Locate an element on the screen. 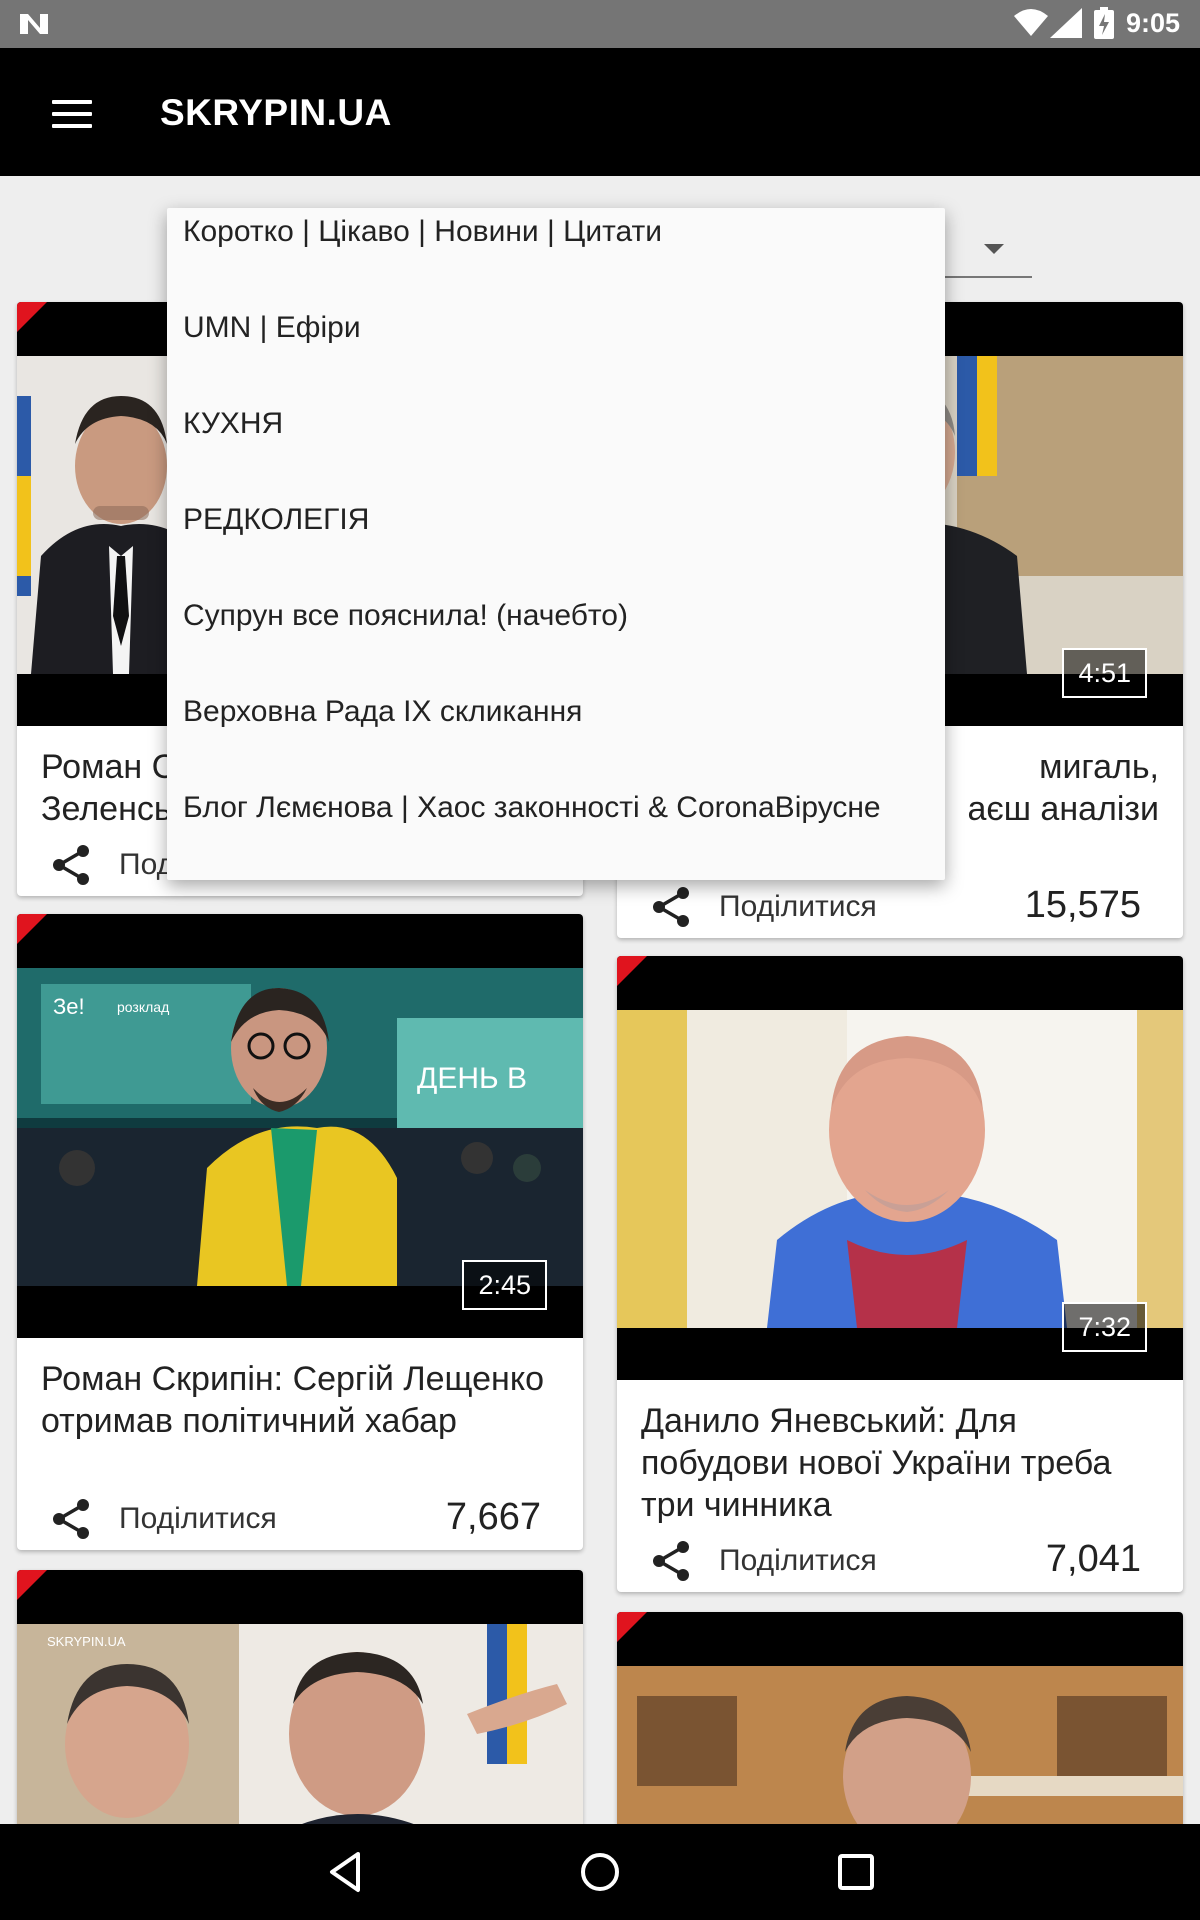 Image resolution: width=1200 pixels, height=1920 pixels. hamburger-menu-icon is located at coordinates (72, 115).